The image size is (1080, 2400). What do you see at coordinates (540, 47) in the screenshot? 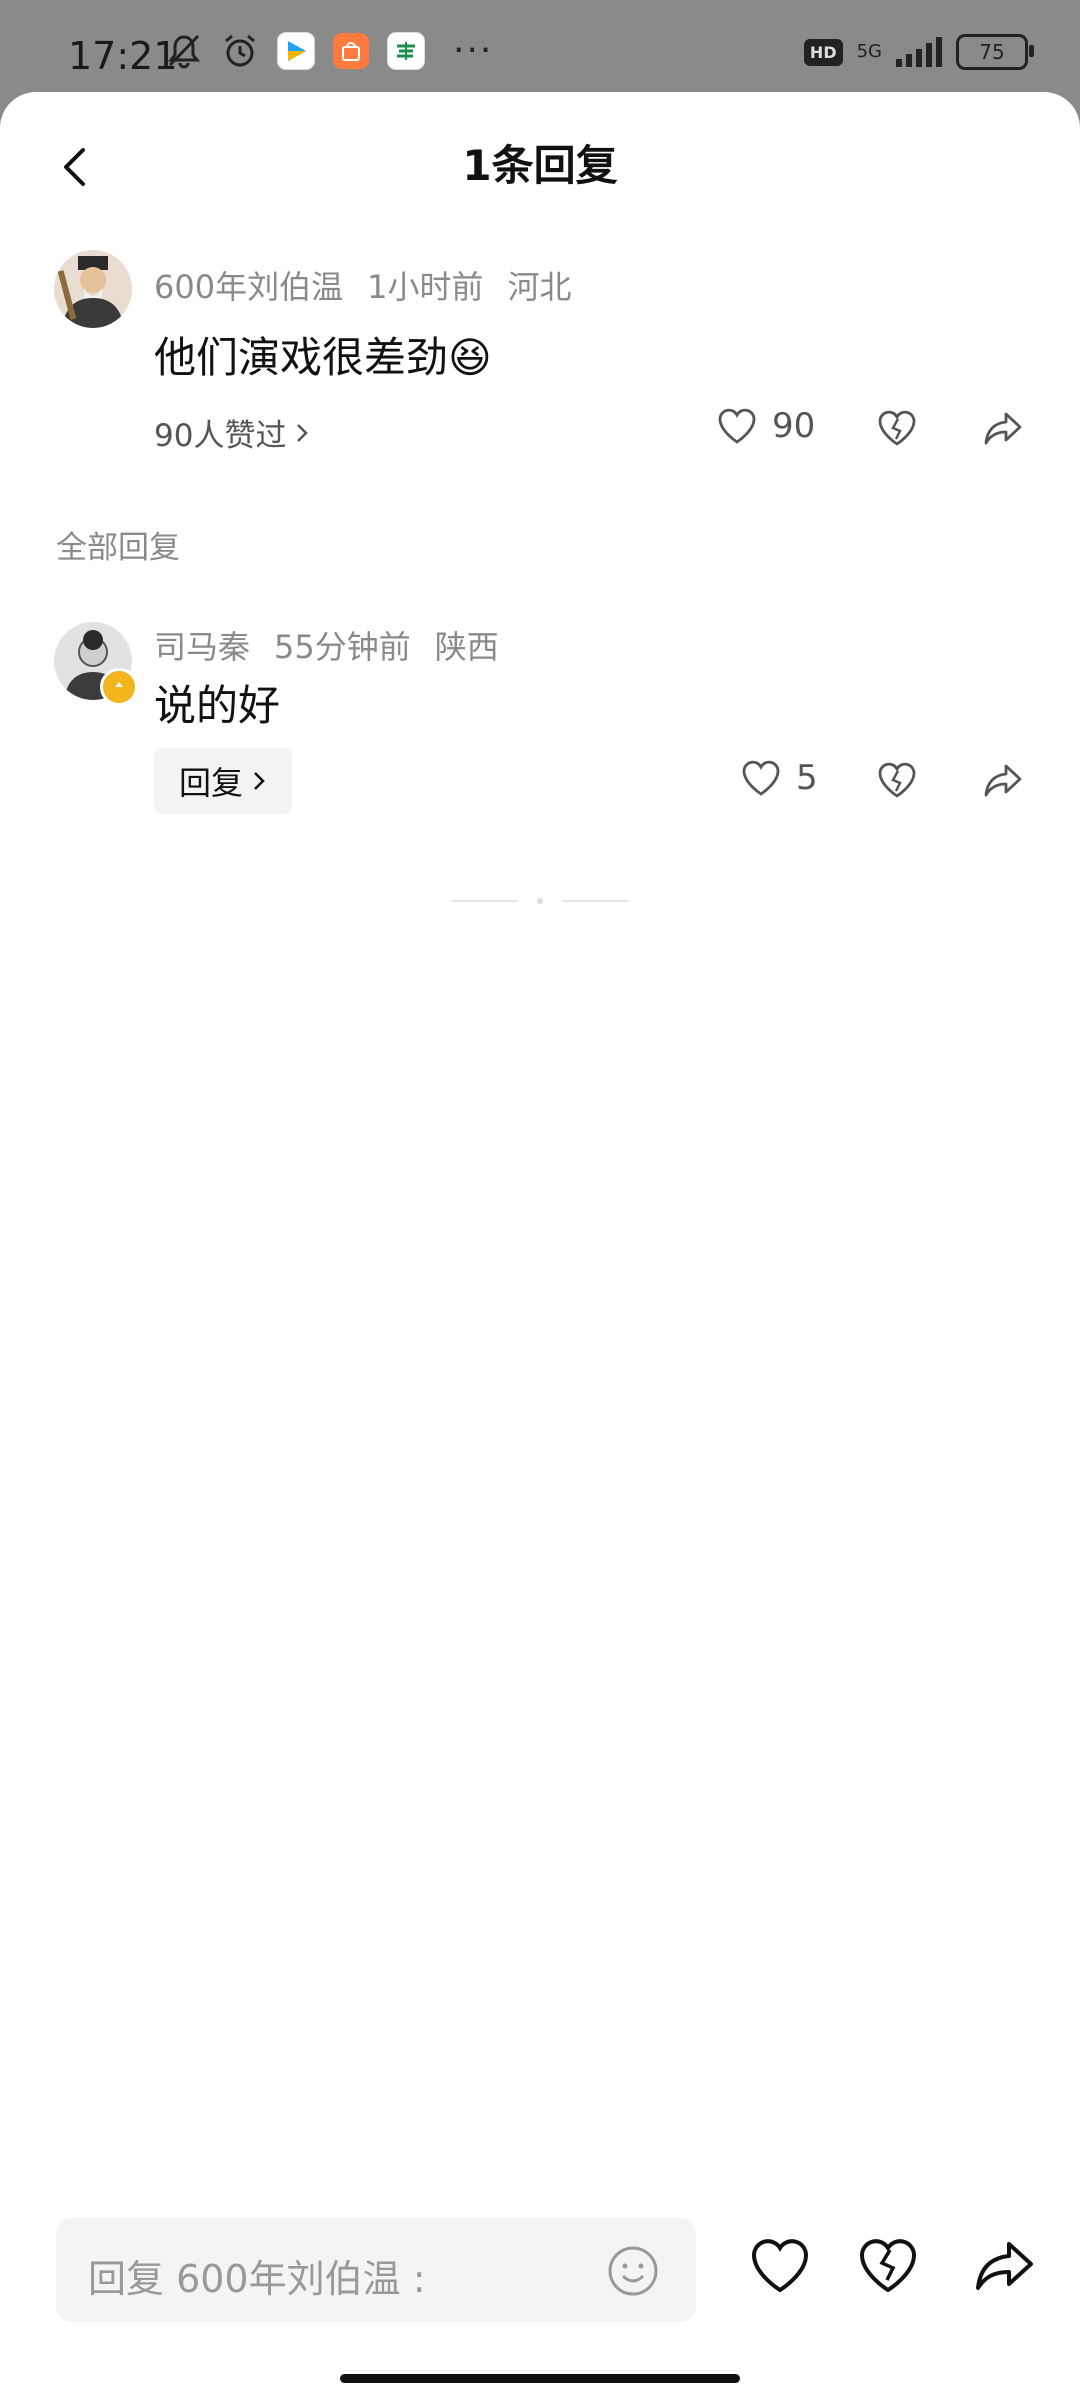
I see `status-bar: 17:21 ··· HD 5G 75` at bounding box center [540, 47].